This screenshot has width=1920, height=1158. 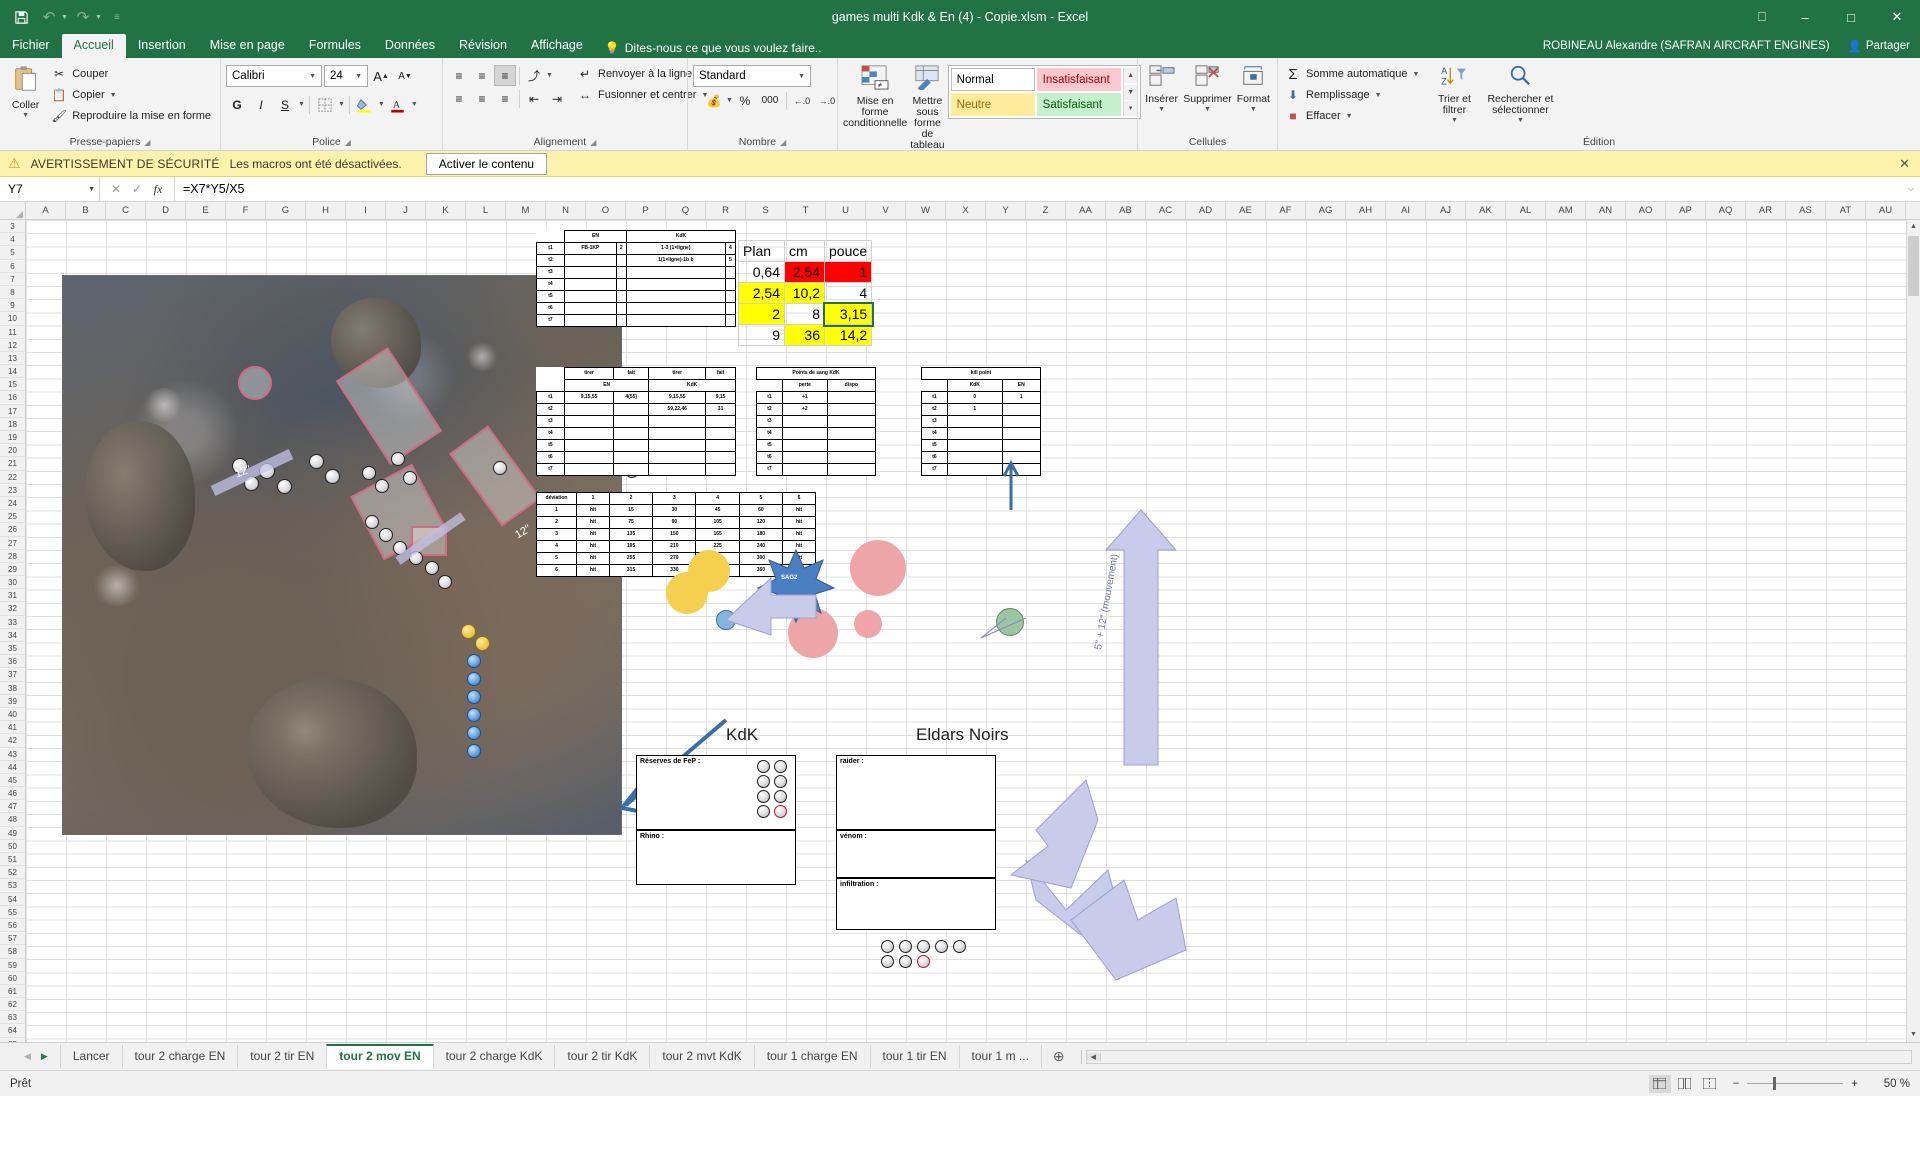 What do you see at coordinates (1378, 95) in the screenshot?
I see `fill-dropdown-icon: ▼` at bounding box center [1378, 95].